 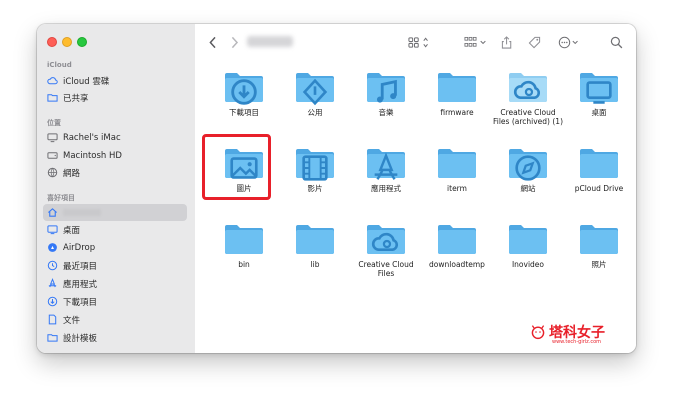 I want to click on sidebar-item-icloud-drive: iCloud 雲碟, so click(x=115, y=80).